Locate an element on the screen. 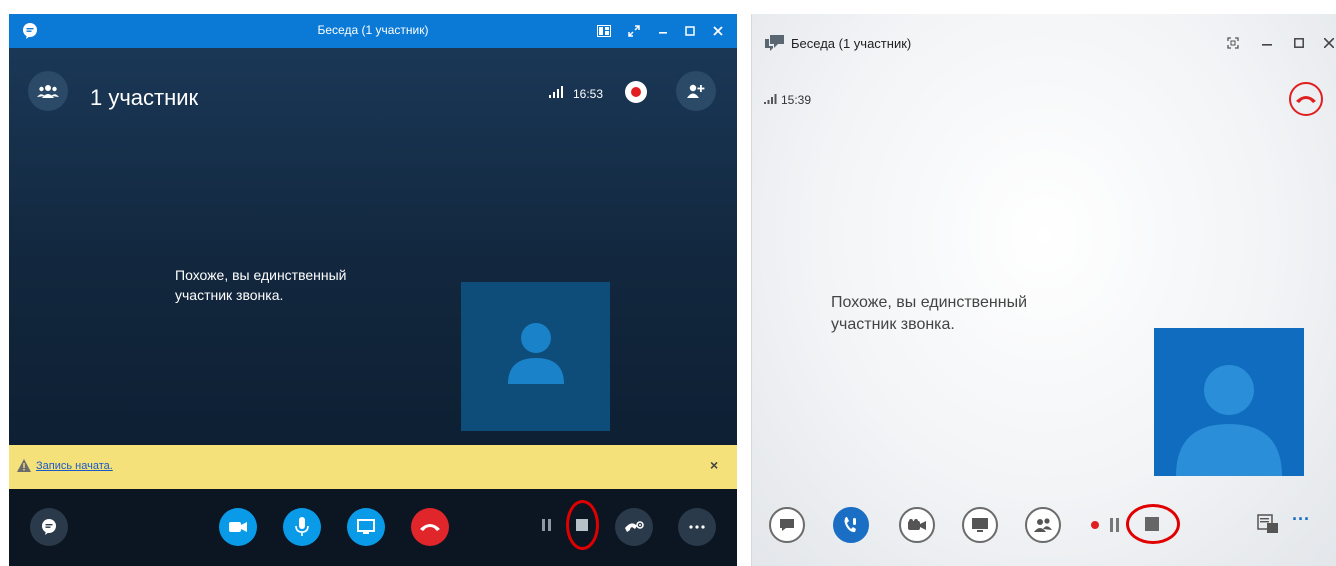 The image size is (1336, 566). call-settings-icon is located at coordinates (634, 526).